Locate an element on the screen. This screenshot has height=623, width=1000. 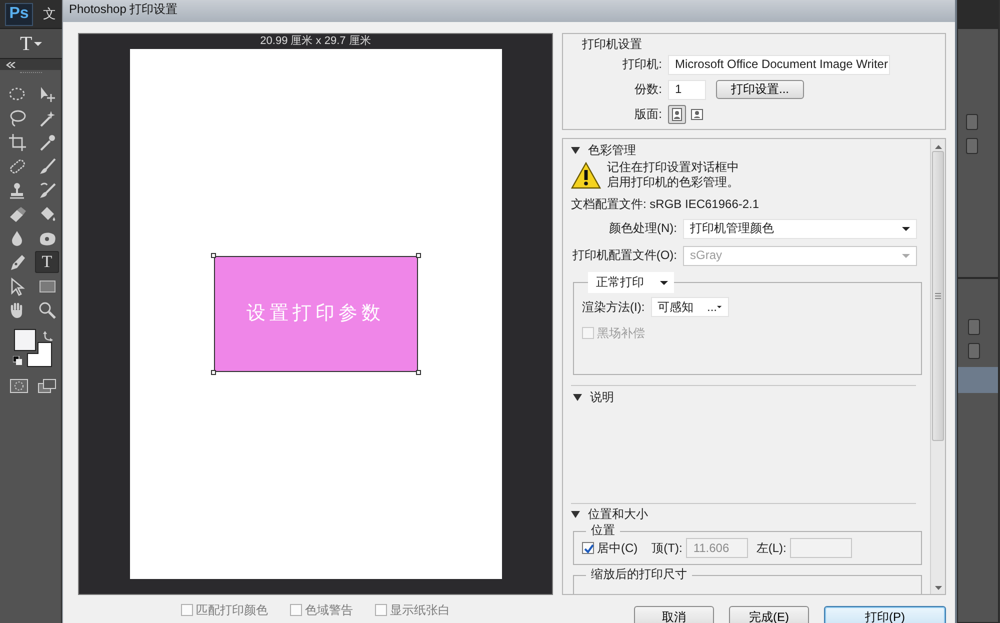
dialog-button: 取消 is located at coordinates (674, 614).